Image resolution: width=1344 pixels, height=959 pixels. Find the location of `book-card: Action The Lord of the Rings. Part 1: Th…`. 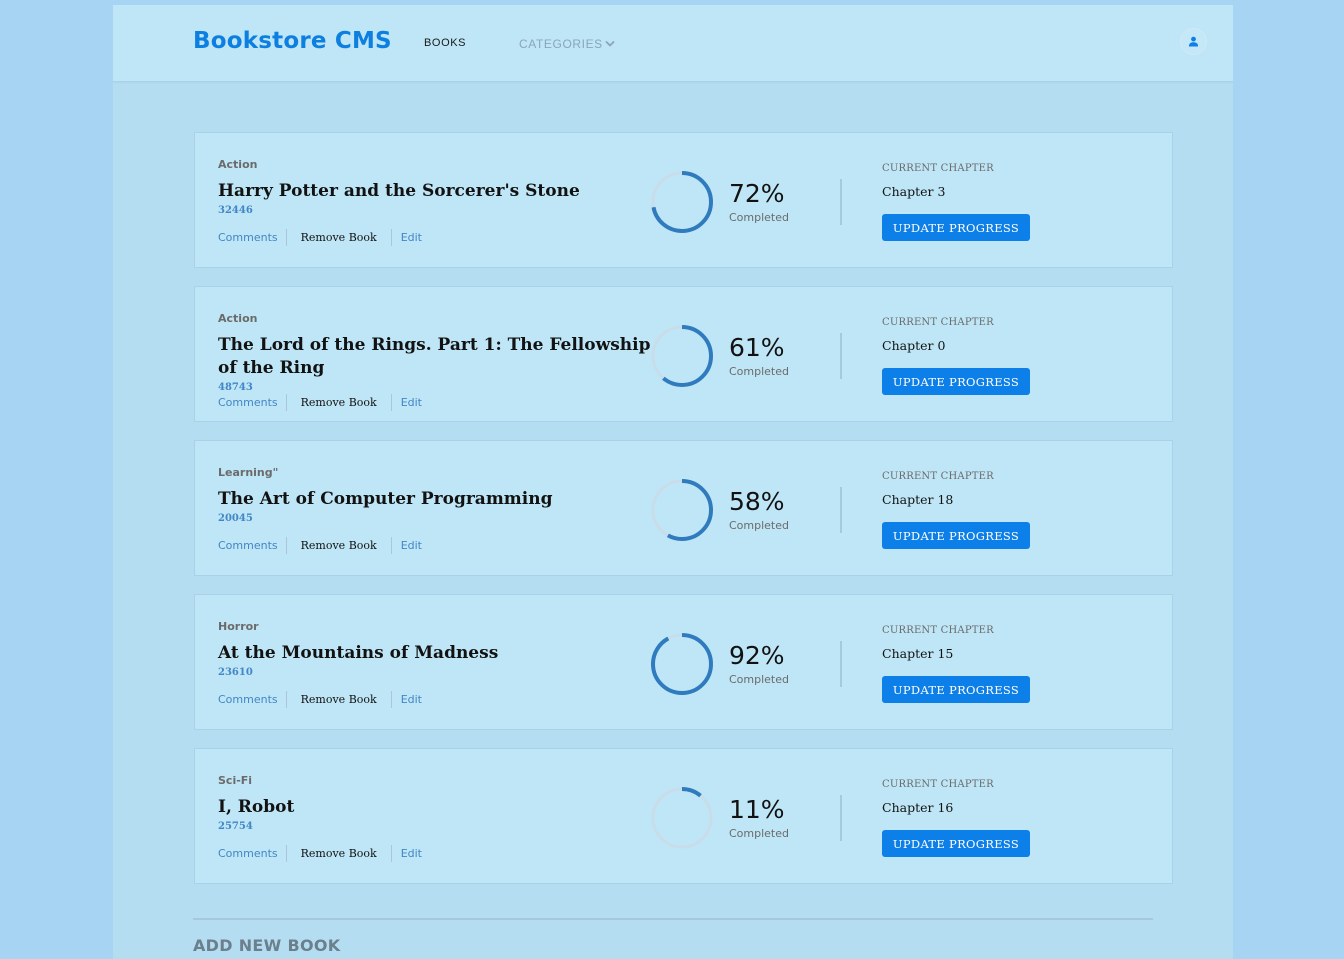

book-card: Action The Lord of the Rings. Part 1: Th… is located at coordinates (683, 354).